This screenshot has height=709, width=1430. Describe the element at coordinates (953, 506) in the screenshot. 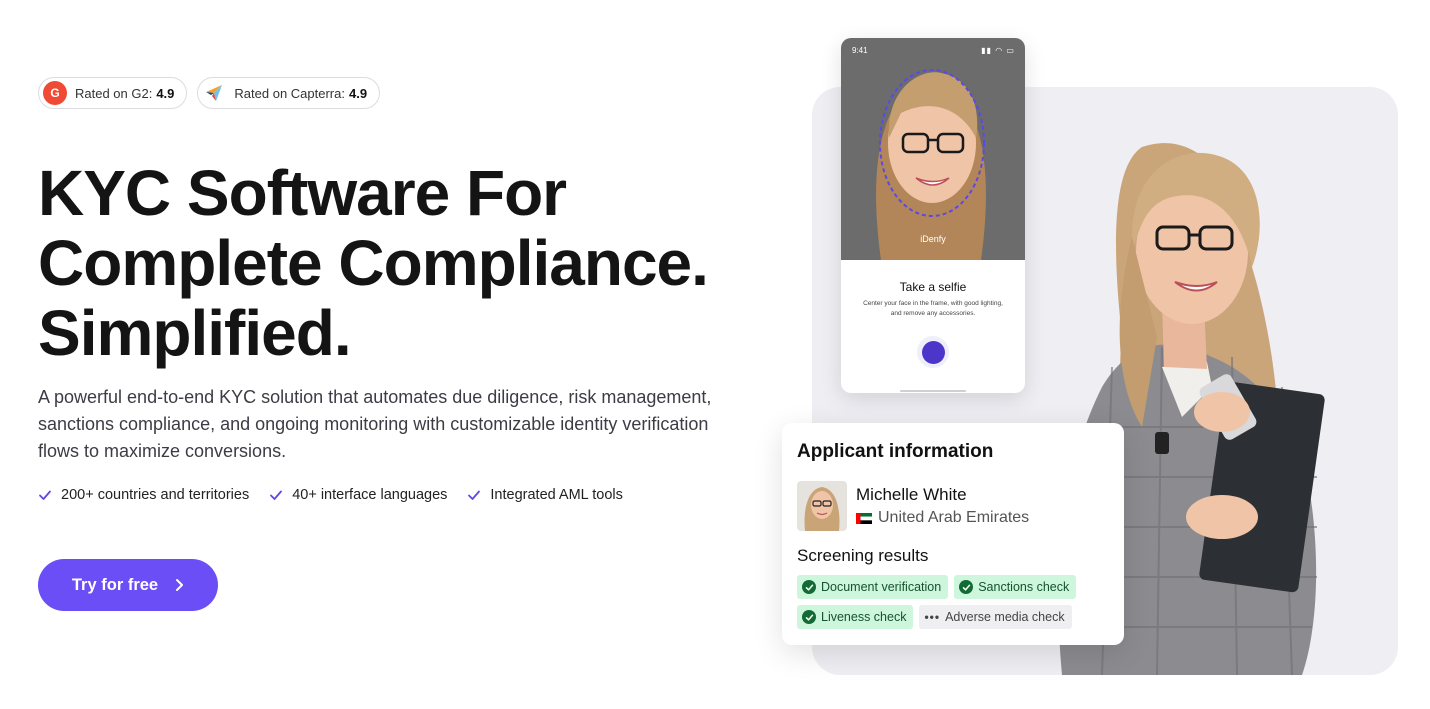

I see `applicant-row: Michelle White United Arab Emirates` at that location.